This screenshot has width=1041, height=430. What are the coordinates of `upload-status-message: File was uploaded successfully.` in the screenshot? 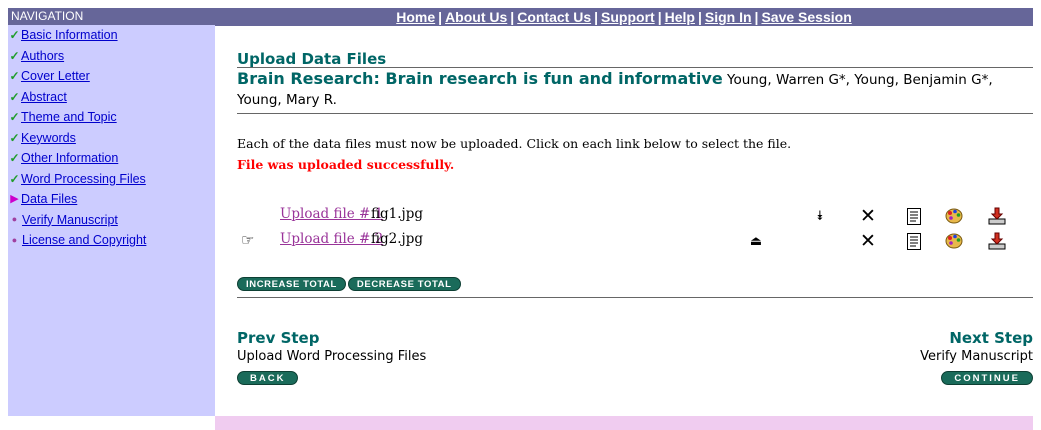 It's located at (346, 164).